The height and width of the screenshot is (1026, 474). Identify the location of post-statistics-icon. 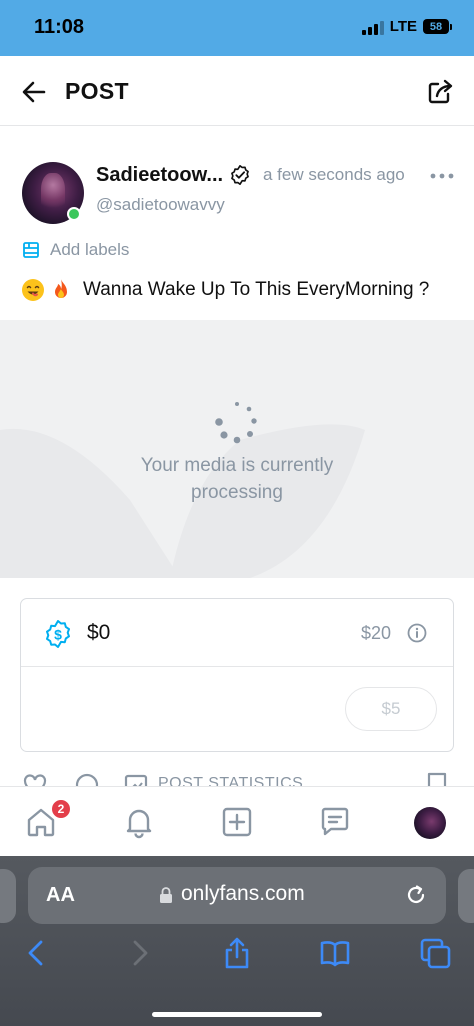
(136, 780).